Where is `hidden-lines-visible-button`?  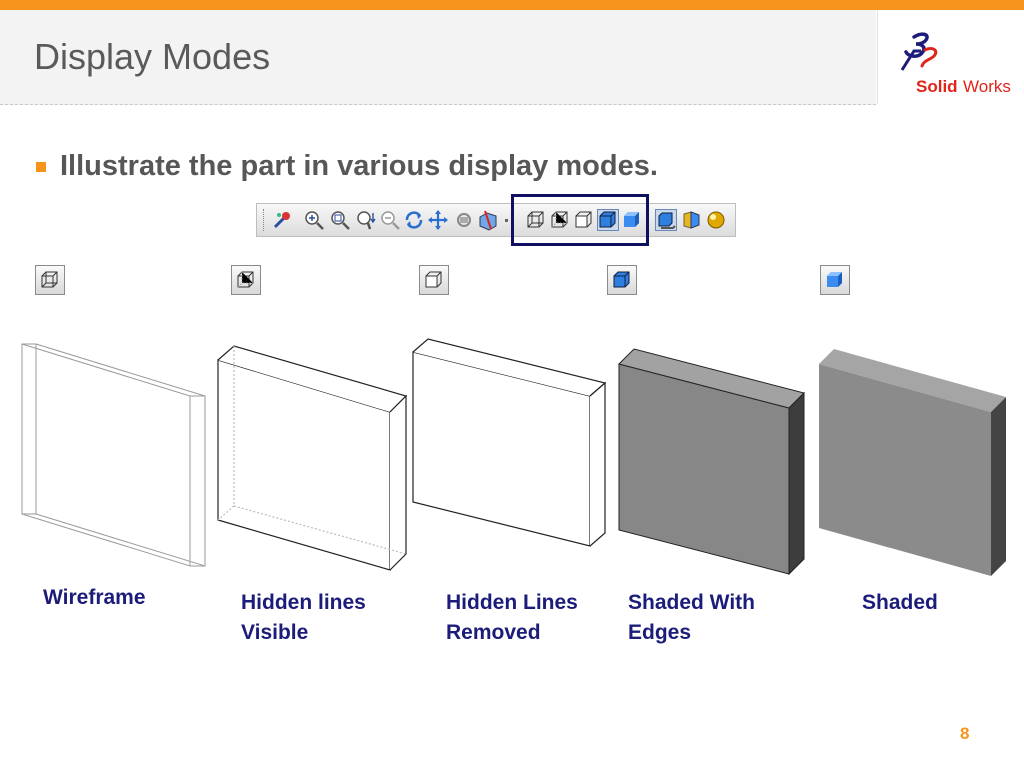 hidden-lines-visible-button is located at coordinates (560, 220).